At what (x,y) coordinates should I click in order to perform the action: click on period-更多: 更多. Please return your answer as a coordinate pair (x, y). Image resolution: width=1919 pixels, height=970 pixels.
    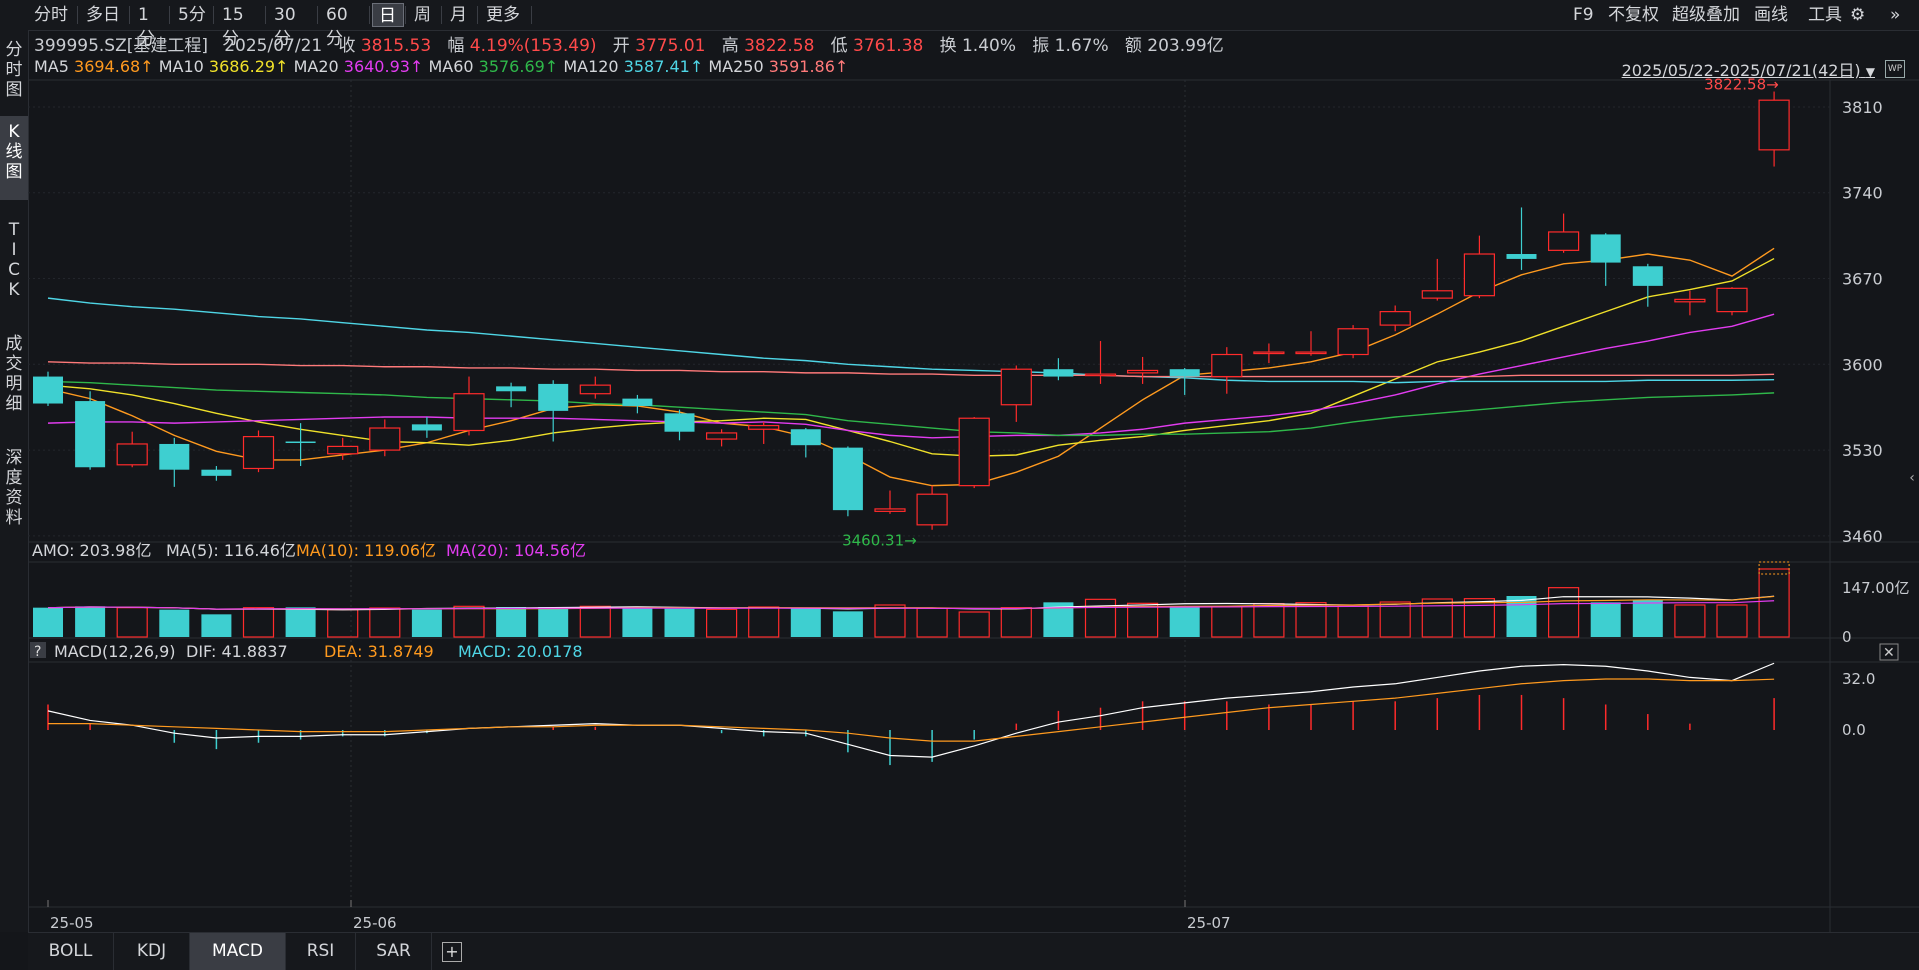
    Looking at the image, I should click on (505, 15).